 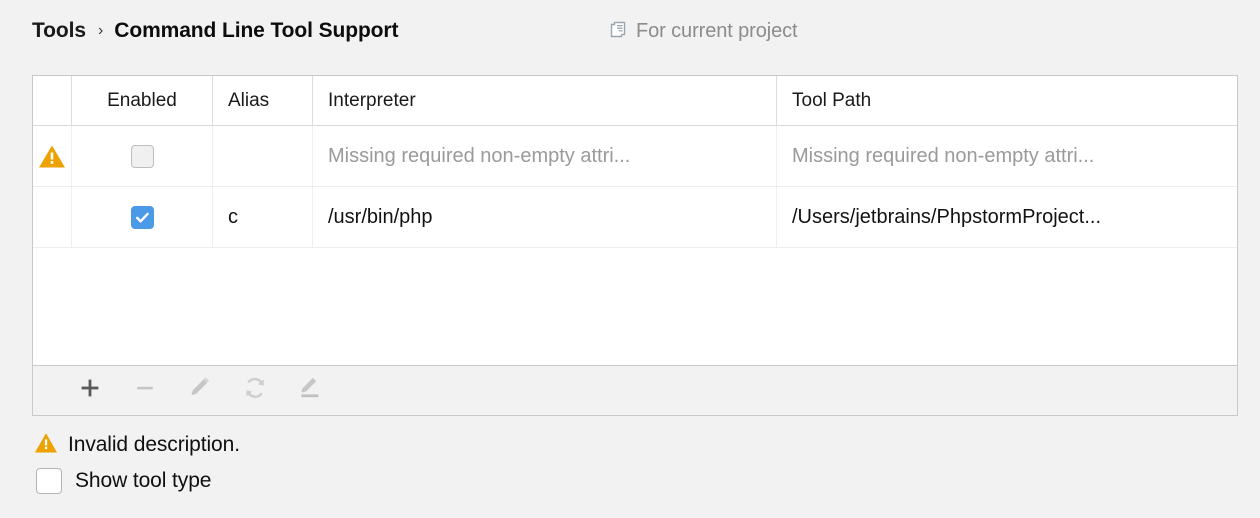 I want to click on remove-button, so click(x=145, y=391).